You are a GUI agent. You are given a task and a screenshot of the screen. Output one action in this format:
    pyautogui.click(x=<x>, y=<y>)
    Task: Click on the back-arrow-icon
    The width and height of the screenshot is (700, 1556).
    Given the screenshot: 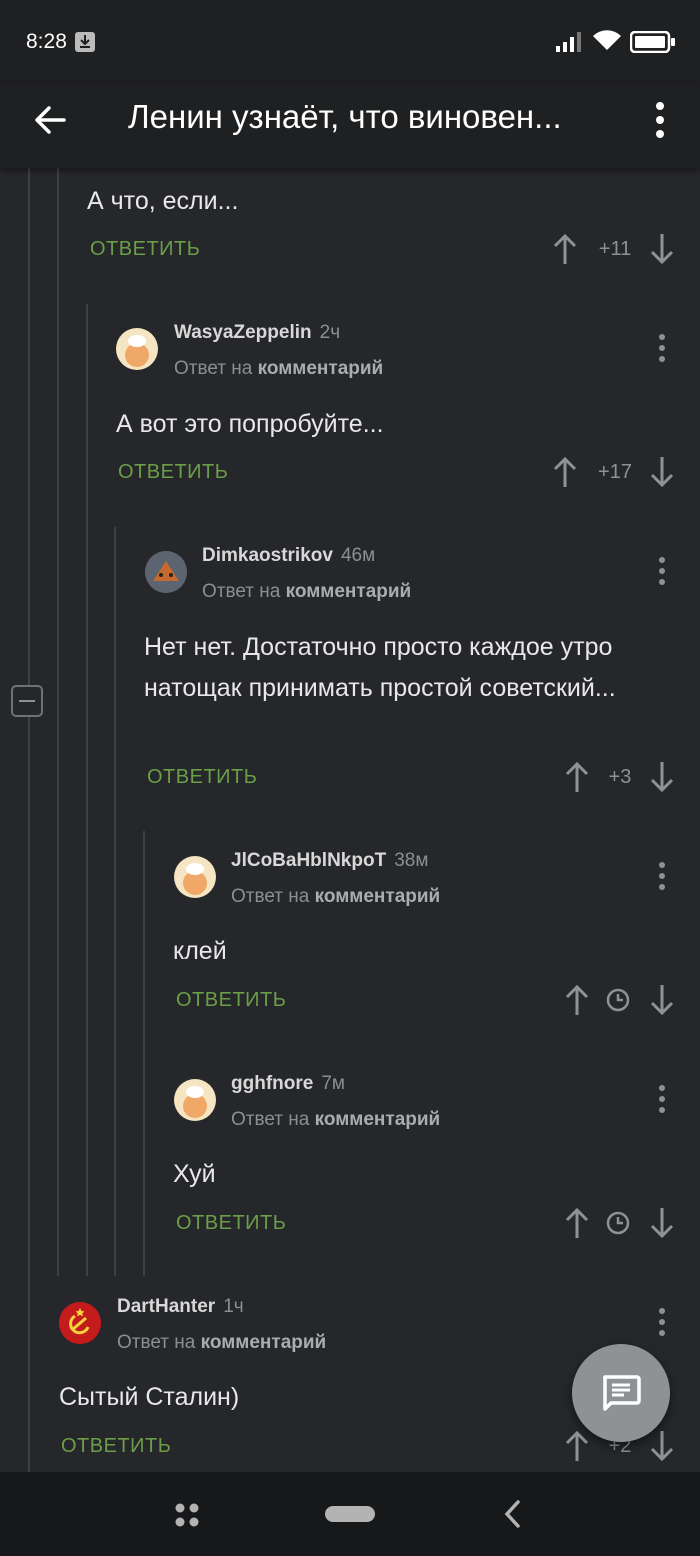 What is the action you would take?
    pyautogui.click(x=50, y=120)
    